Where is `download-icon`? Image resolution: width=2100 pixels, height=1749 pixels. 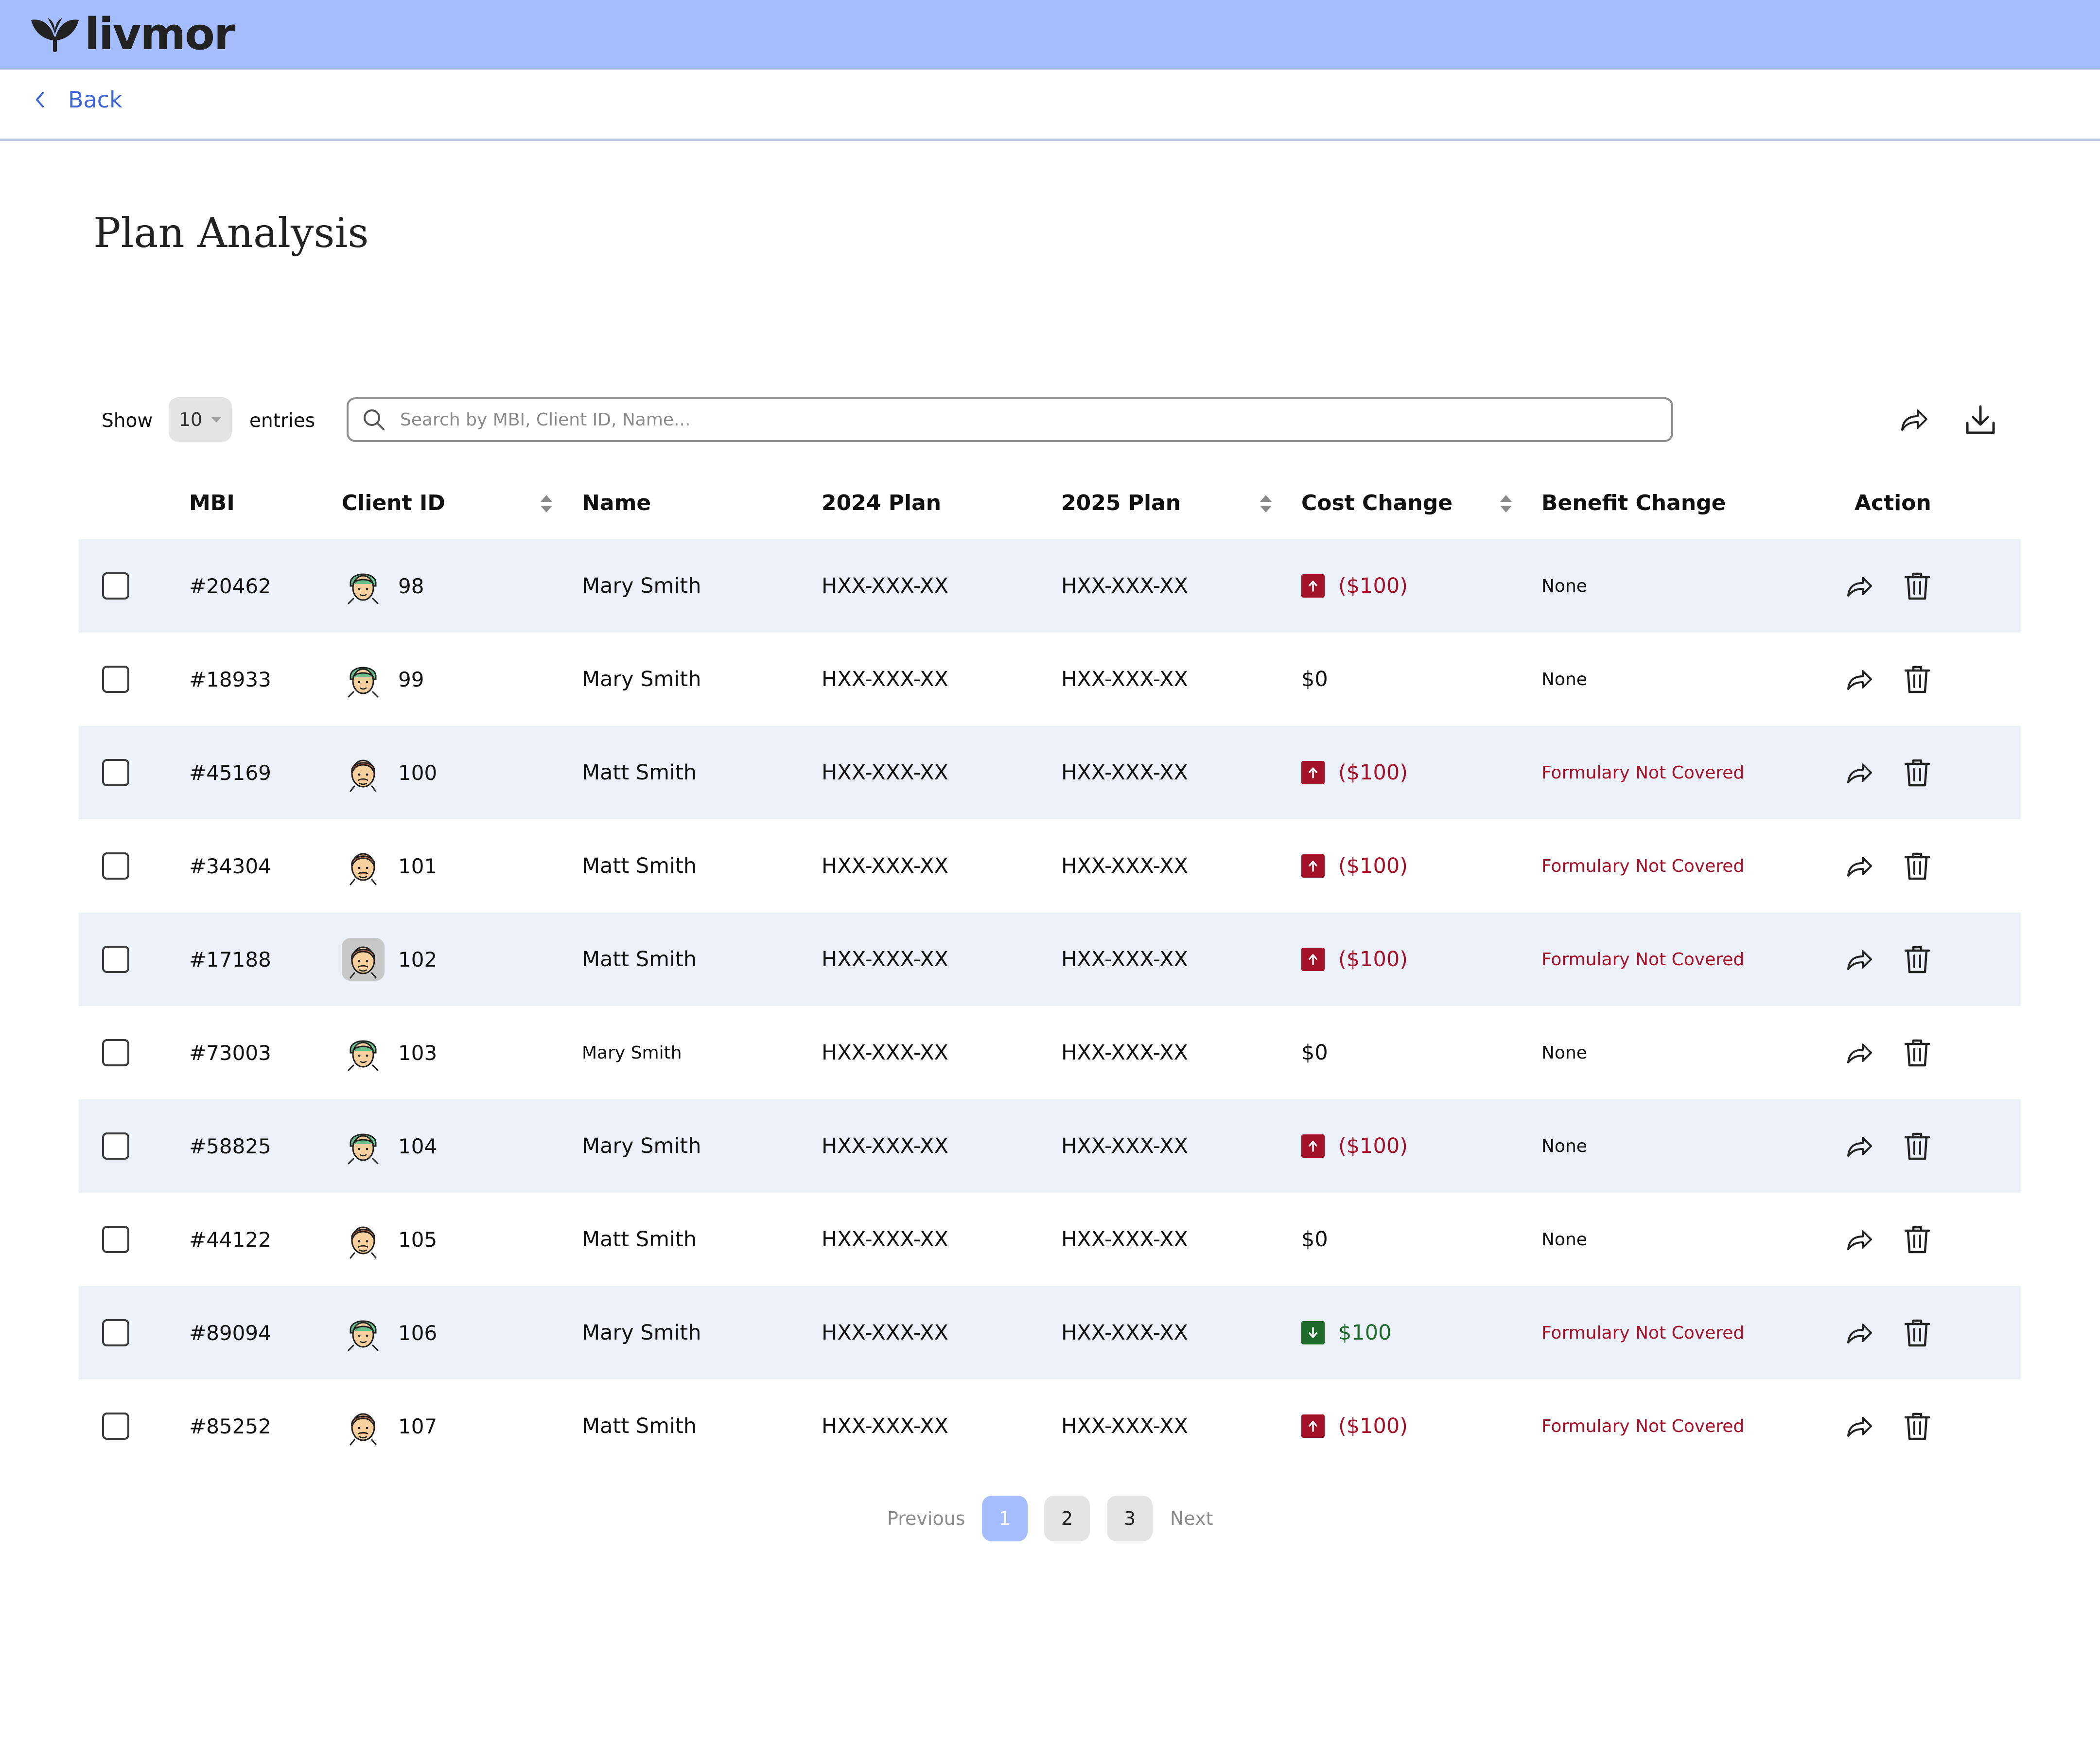 download-icon is located at coordinates (1980, 420).